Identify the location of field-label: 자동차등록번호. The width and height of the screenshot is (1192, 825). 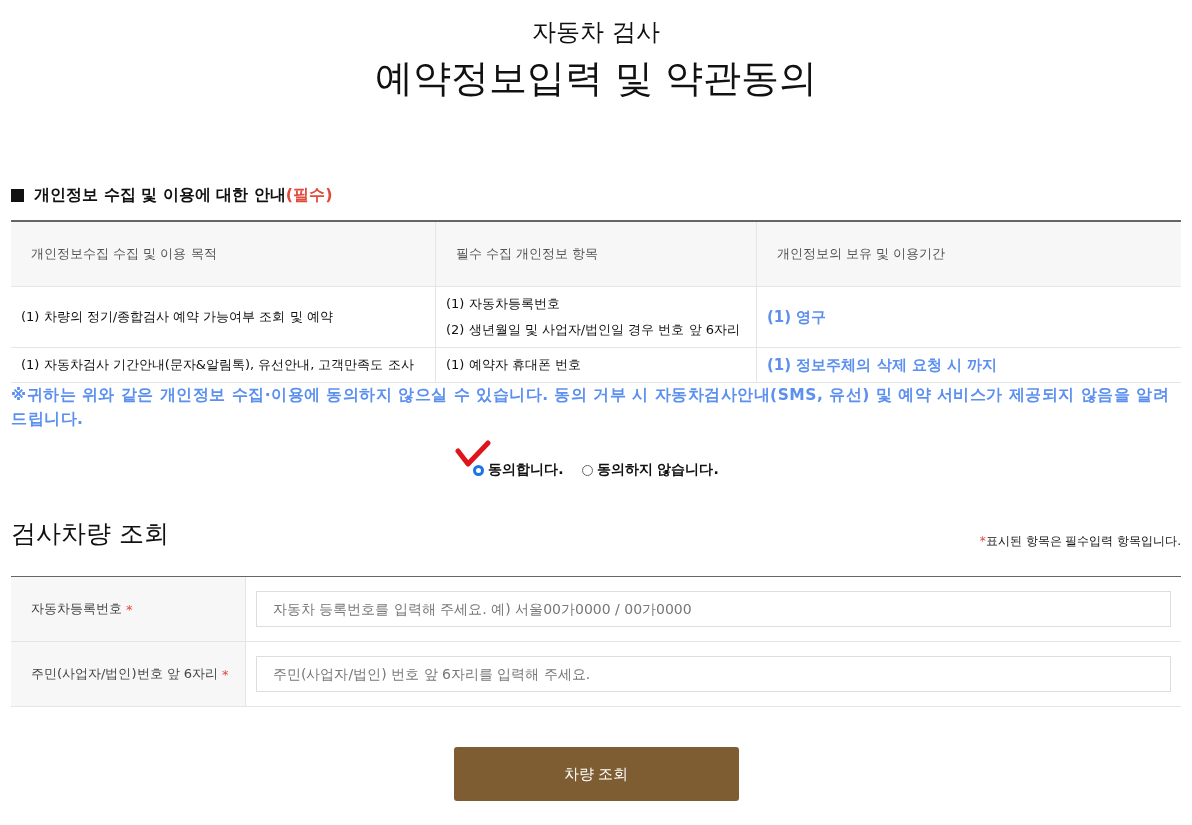
(76, 609).